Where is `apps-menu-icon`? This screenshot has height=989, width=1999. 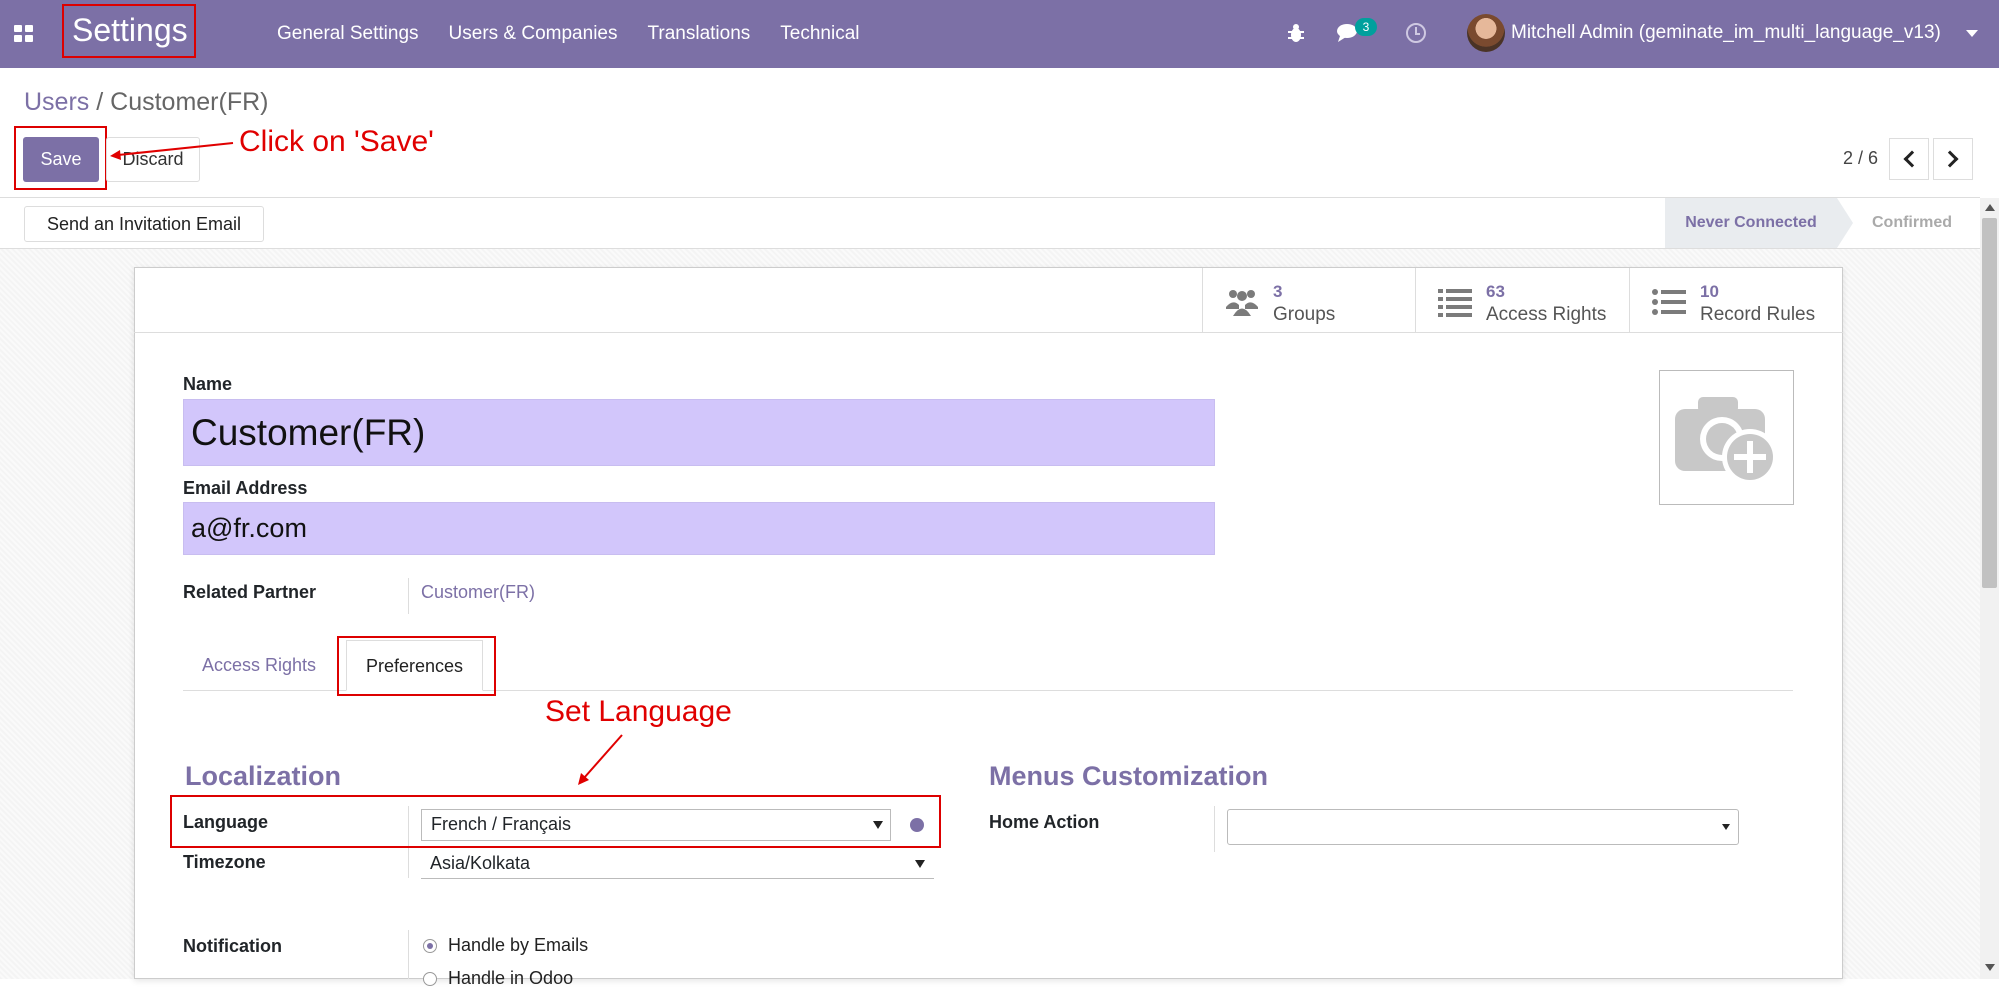 apps-menu-icon is located at coordinates (24, 34).